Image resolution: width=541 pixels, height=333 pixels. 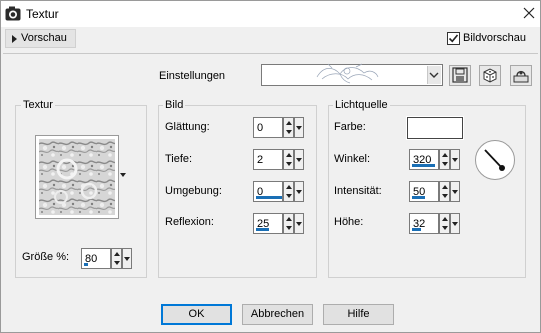 I want to click on height-dropdown-button, so click(x=455, y=223).